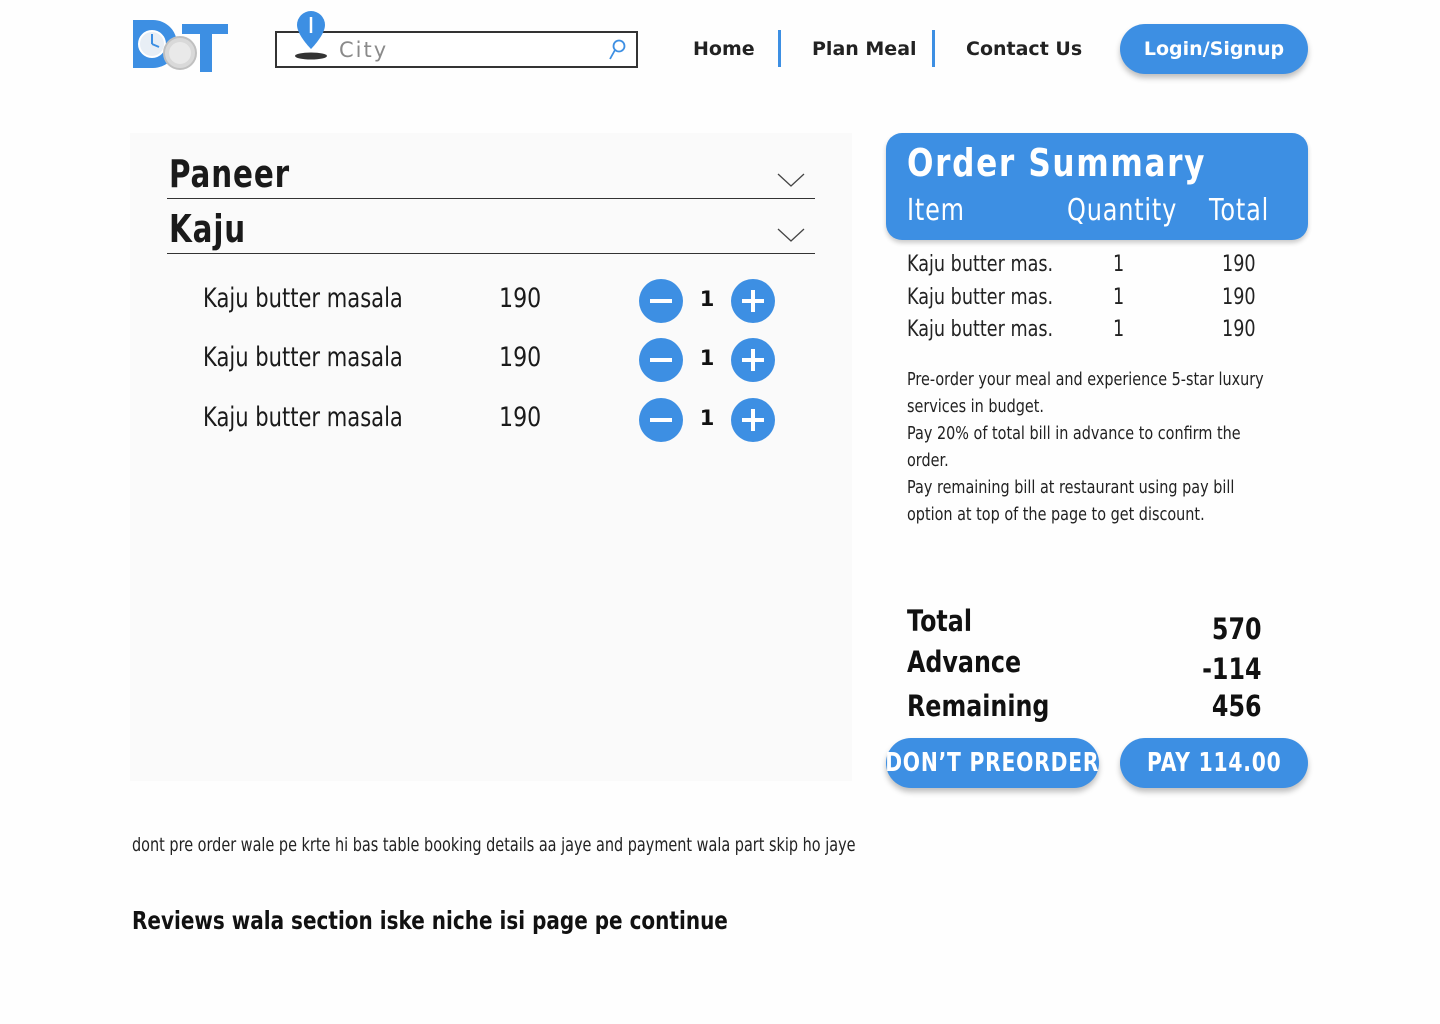  What do you see at coordinates (1232, 669) in the screenshot?
I see `advance-value: -114` at bounding box center [1232, 669].